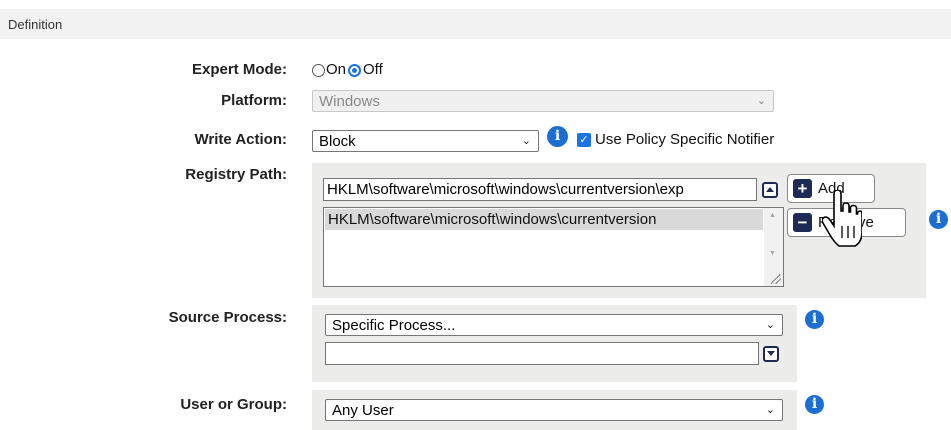  What do you see at coordinates (337, 141) in the screenshot?
I see `write-action-value: Block` at bounding box center [337, 141].